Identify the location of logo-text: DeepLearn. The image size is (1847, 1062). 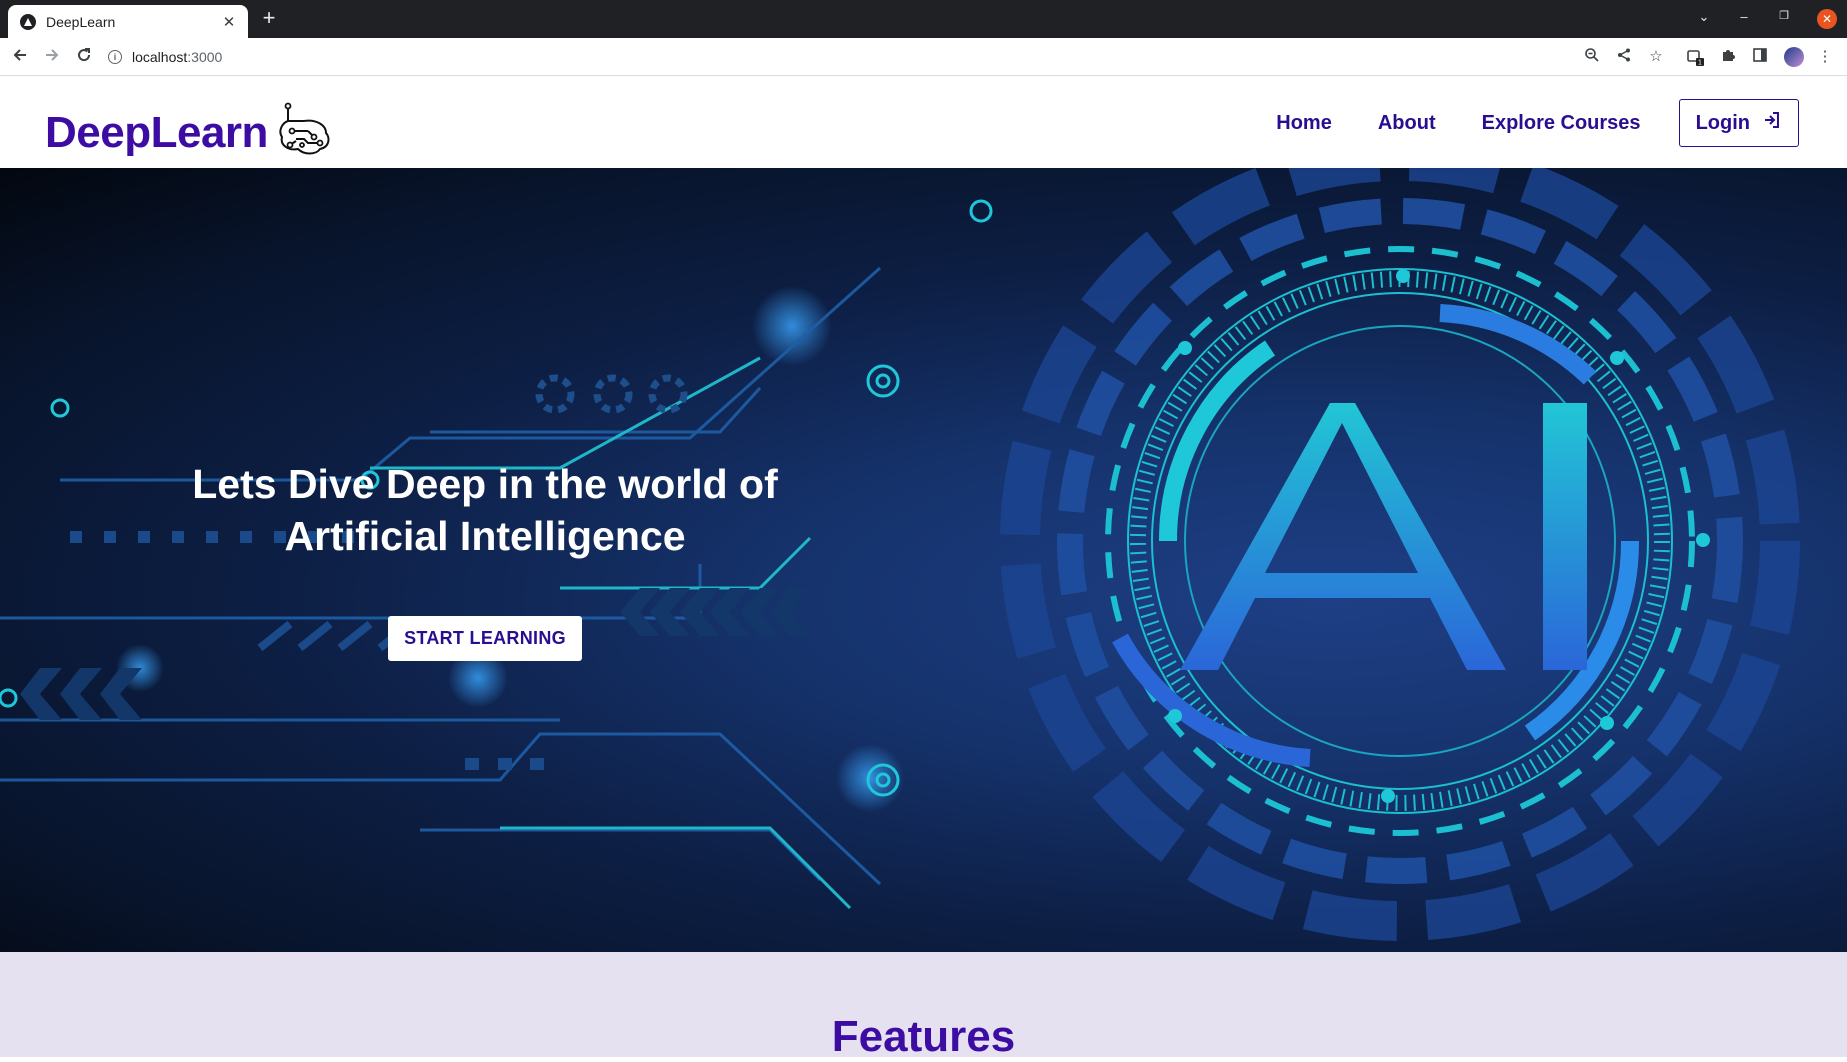
(156, 132).